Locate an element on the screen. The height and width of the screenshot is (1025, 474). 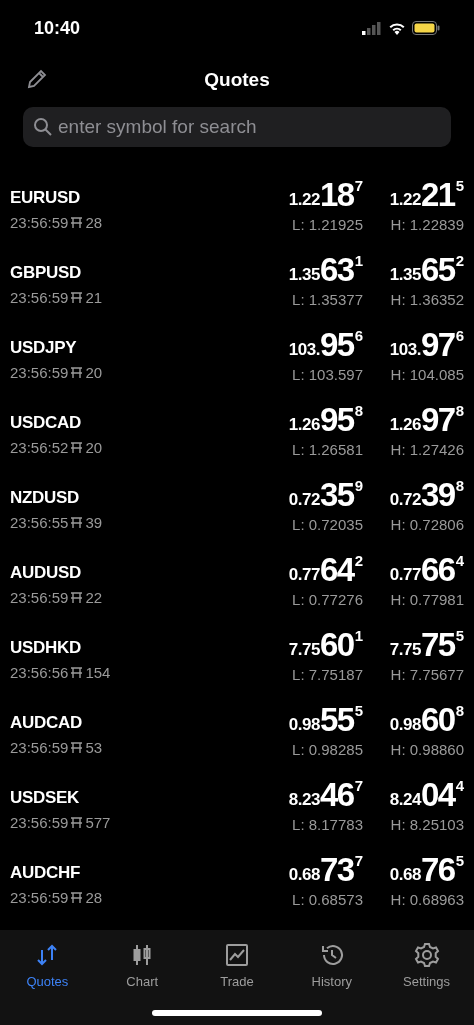
symbol-name: USDJPY is located at coordinates (136, 348).